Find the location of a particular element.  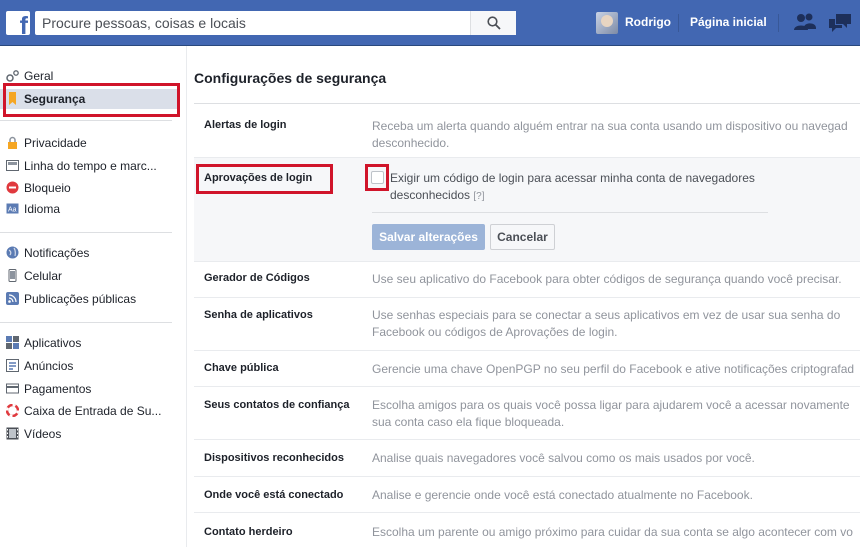

film-icon is located at coordinates (12, 433).